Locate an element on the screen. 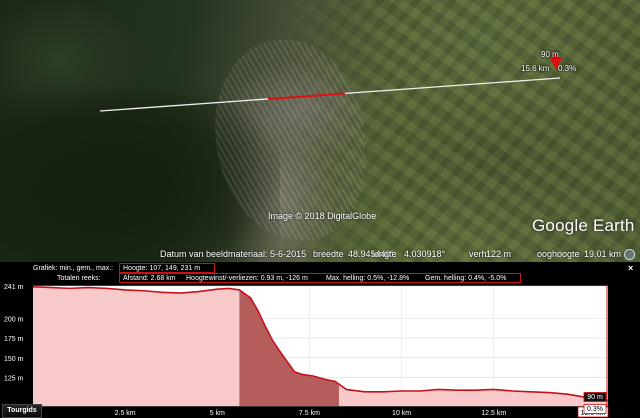 Image resolution: width=640 pixels, height=418 pixels. imagery-date: Datum van beeldmateriaal: 5-6-2015 is located at coordinates (233, 254).